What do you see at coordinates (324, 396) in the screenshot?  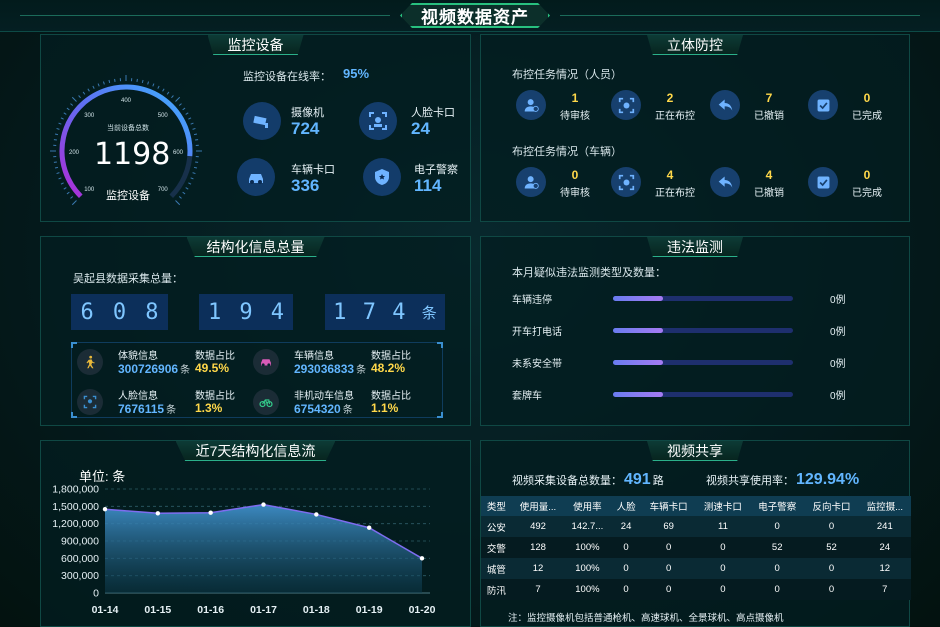 I see `stat-label: 非机动车信息` at bounding box center [324, 396].